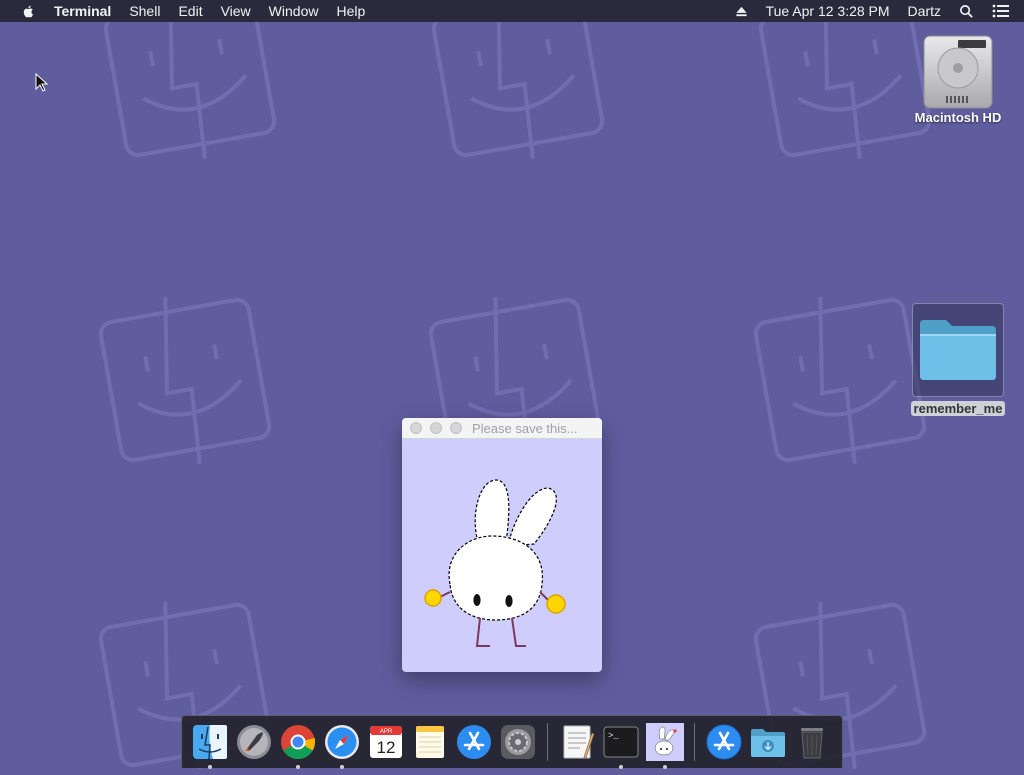  I want to click on menu-app-name: Terminal, so click(82, 11).